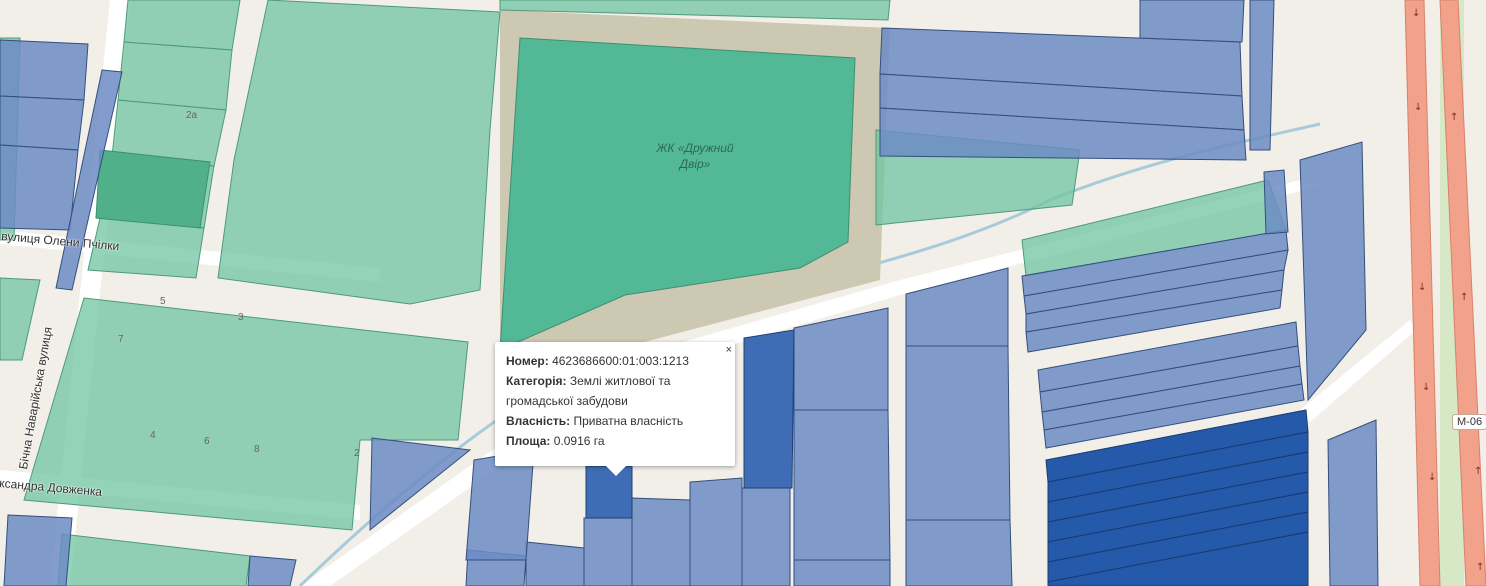 The height and width of the screenshot is (586, 1486). I want to click on popup-area-value: 0.0916 га, so click(579, 441).